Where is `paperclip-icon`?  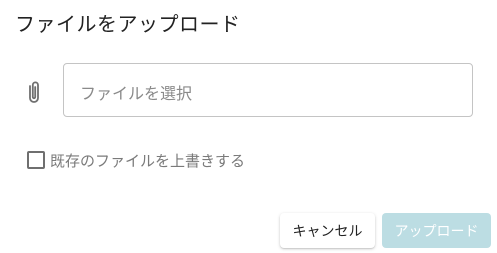
paperclip-icon is located at coordinates (34, 92).